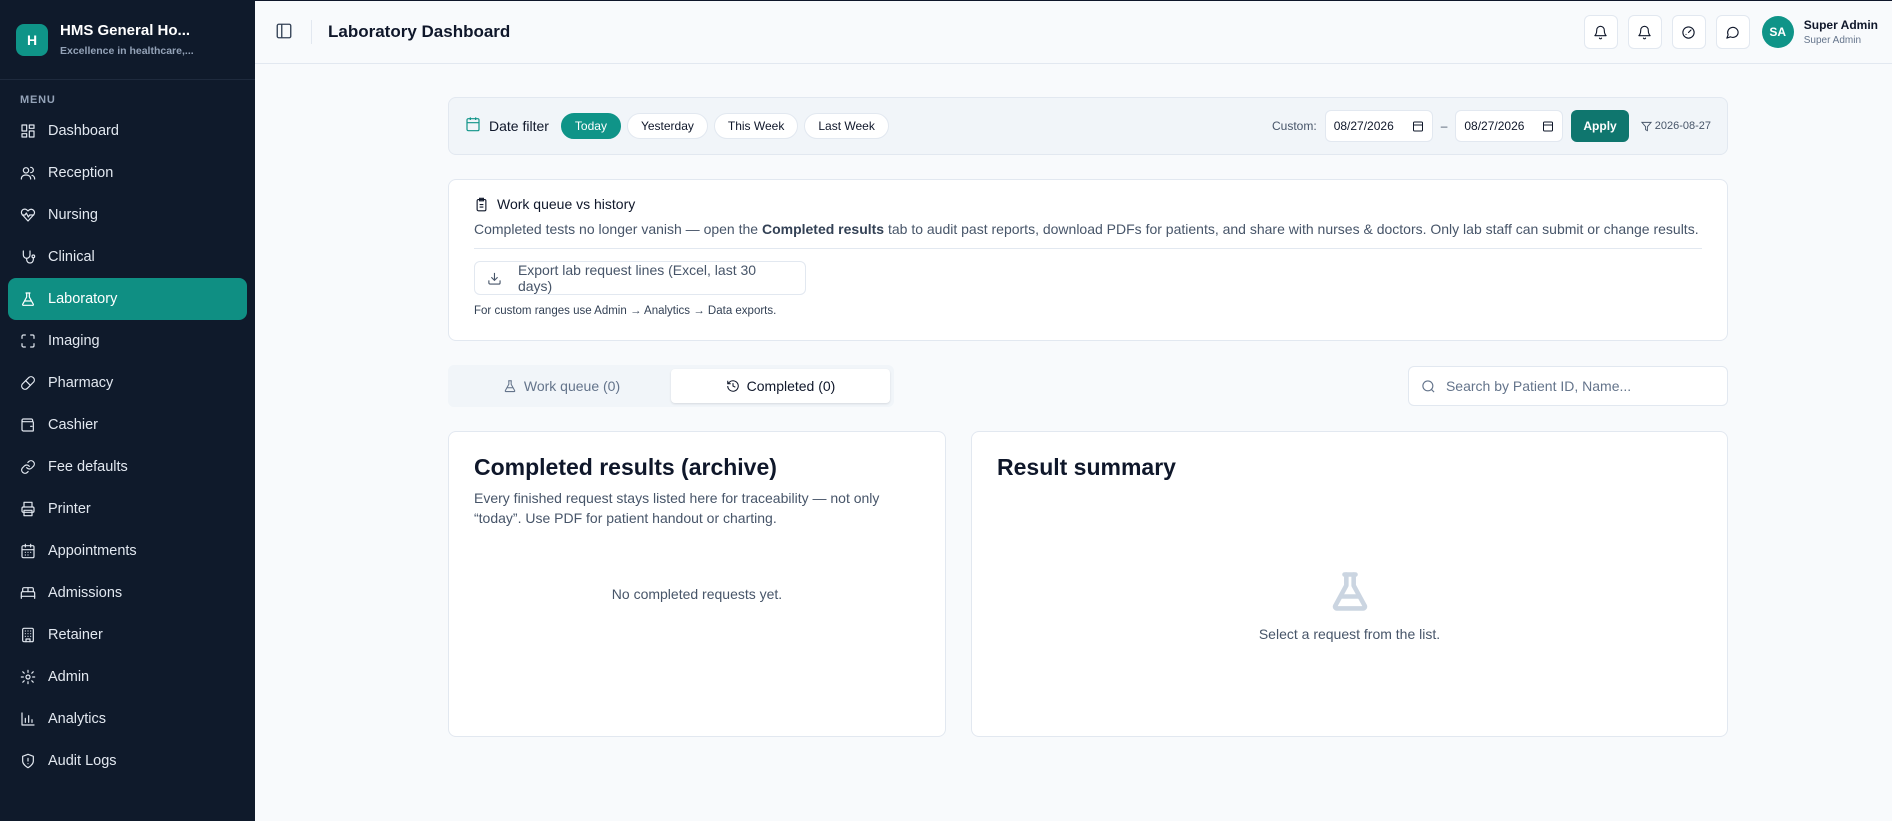 This screenshot has width=1892, height=821. I want to click on applied-filter: 2026-08-27, so click(1675, 126).